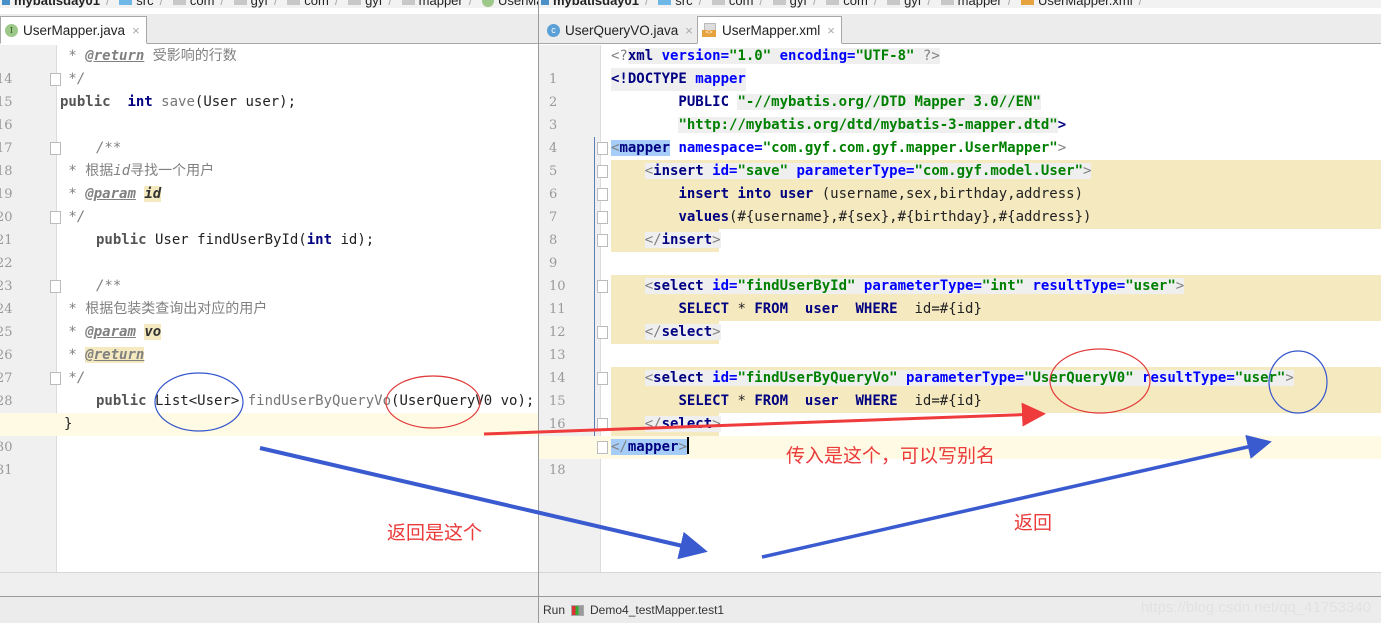 This screenshot has width=1381, height=623. What do you see at coordinates (554, 610) in the screenshot?
I see `run-label: Run` at bounding box center [554, 610].